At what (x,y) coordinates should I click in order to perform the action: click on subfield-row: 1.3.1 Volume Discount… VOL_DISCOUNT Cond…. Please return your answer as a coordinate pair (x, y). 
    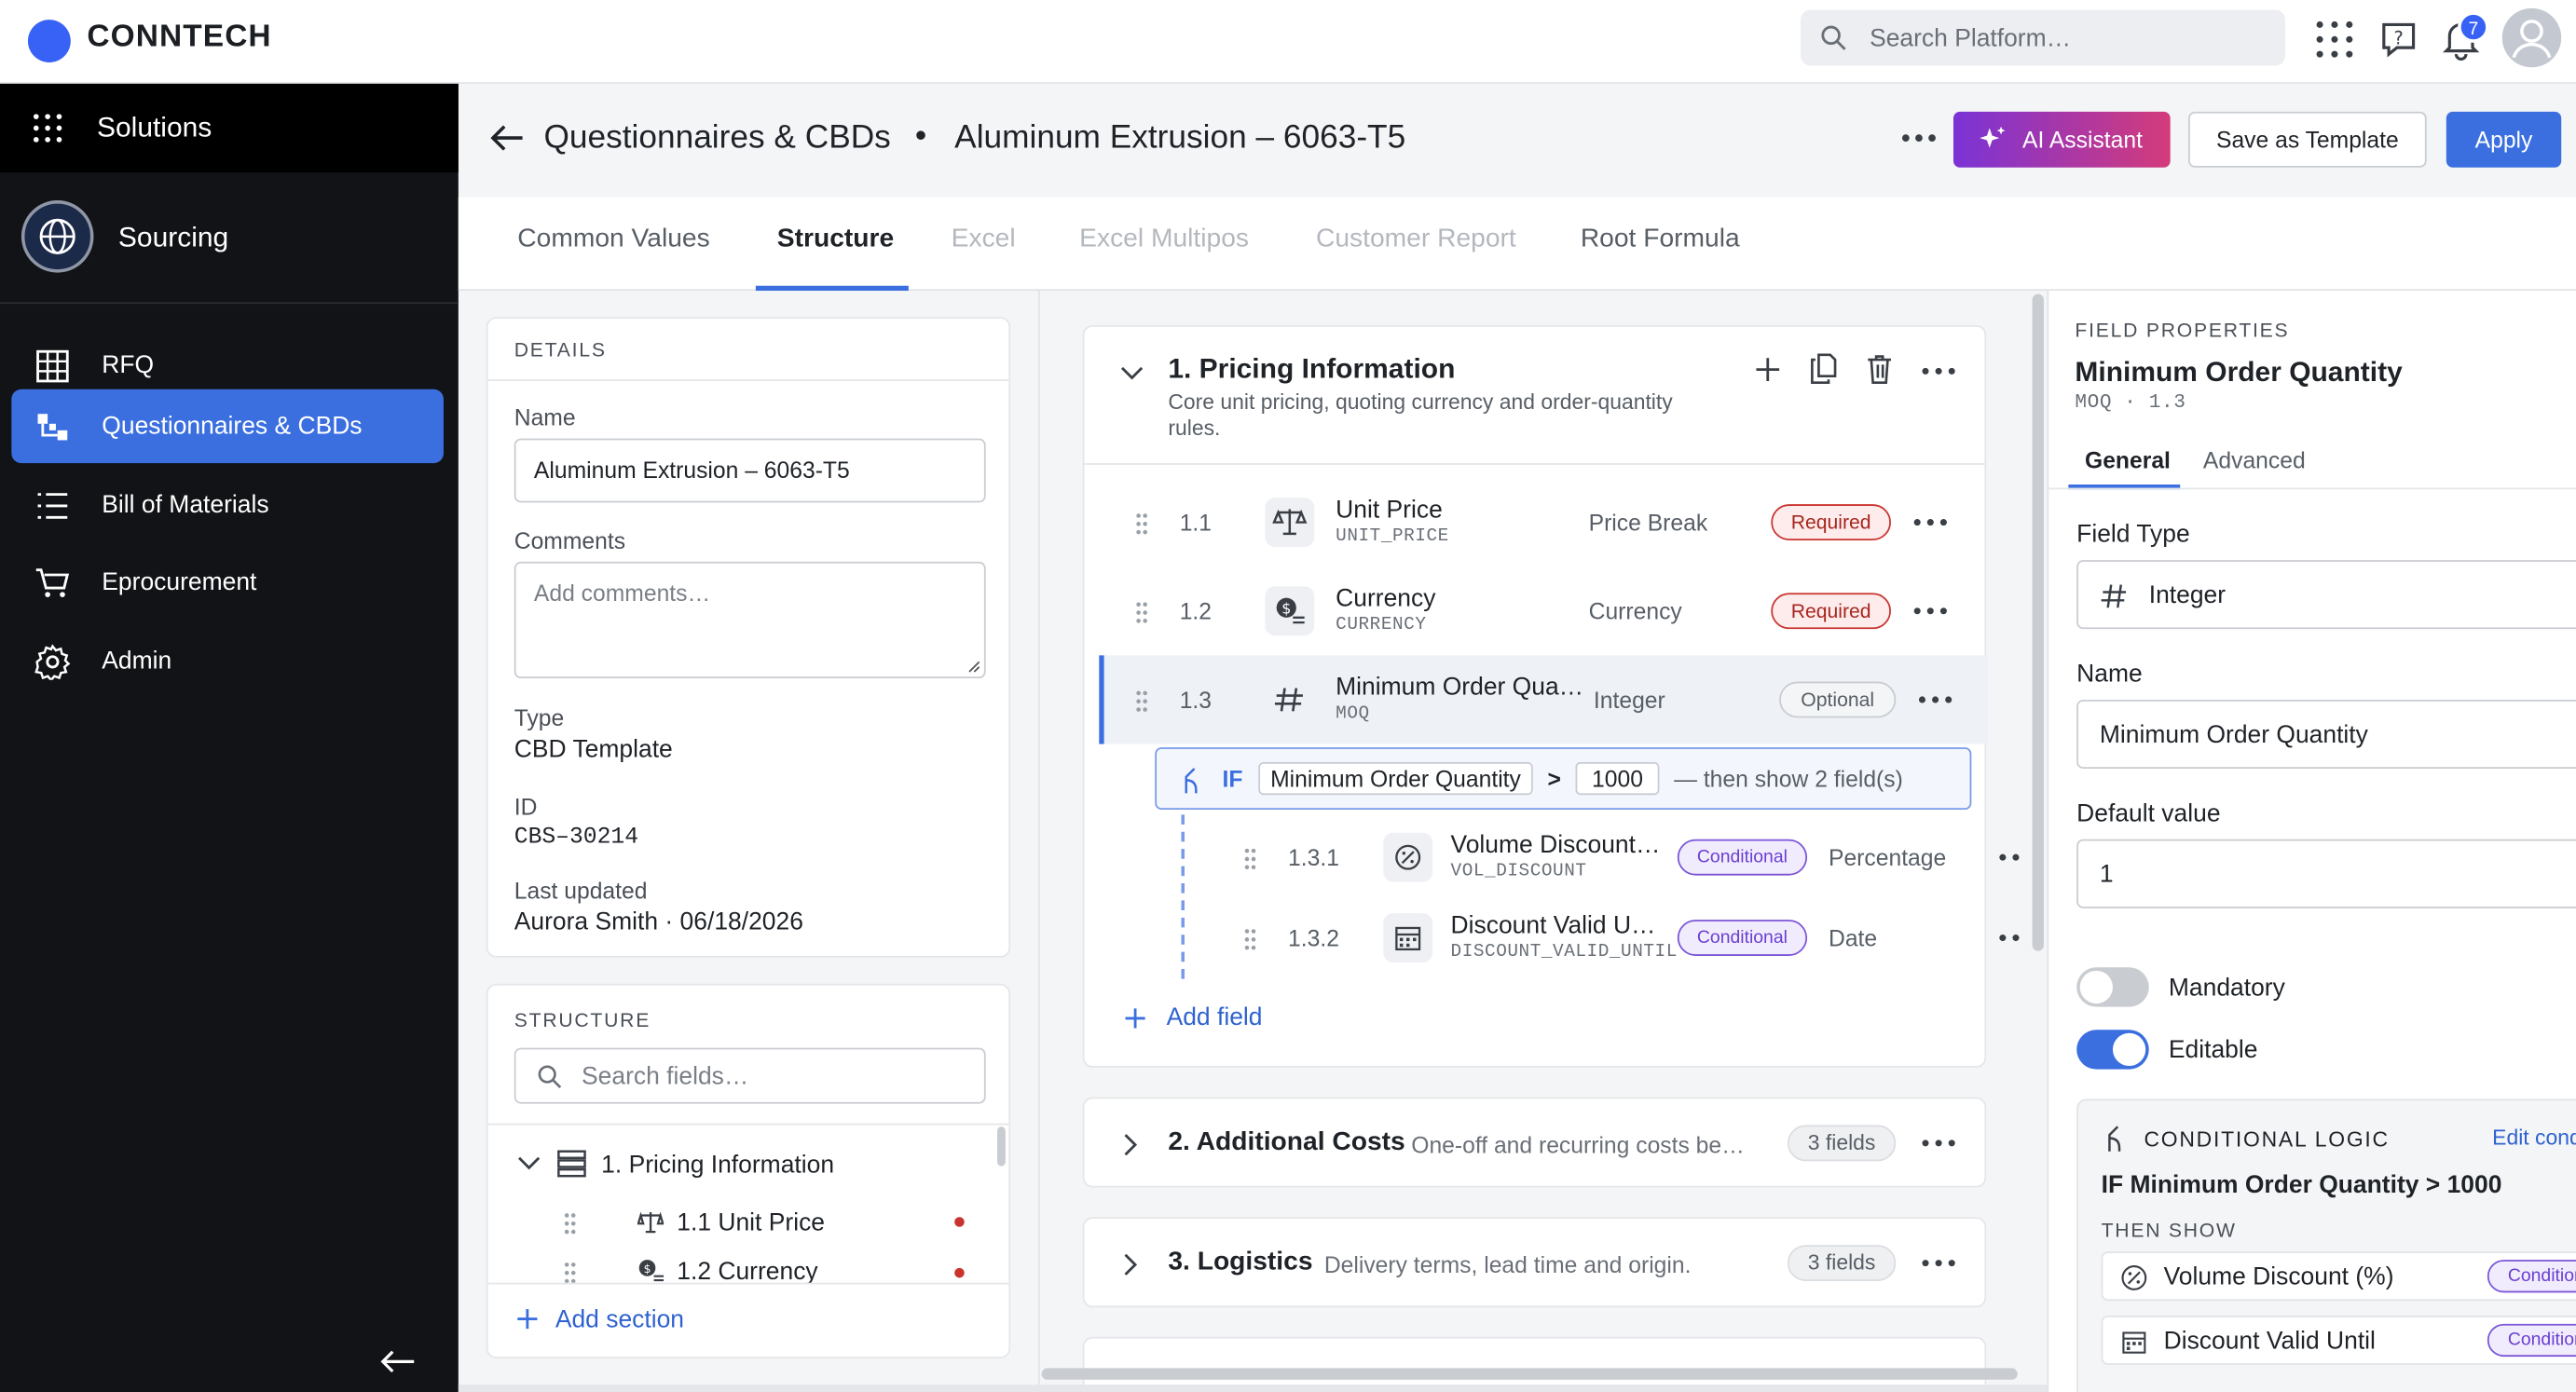
    Looking at the image, I should click on (1601, 857).